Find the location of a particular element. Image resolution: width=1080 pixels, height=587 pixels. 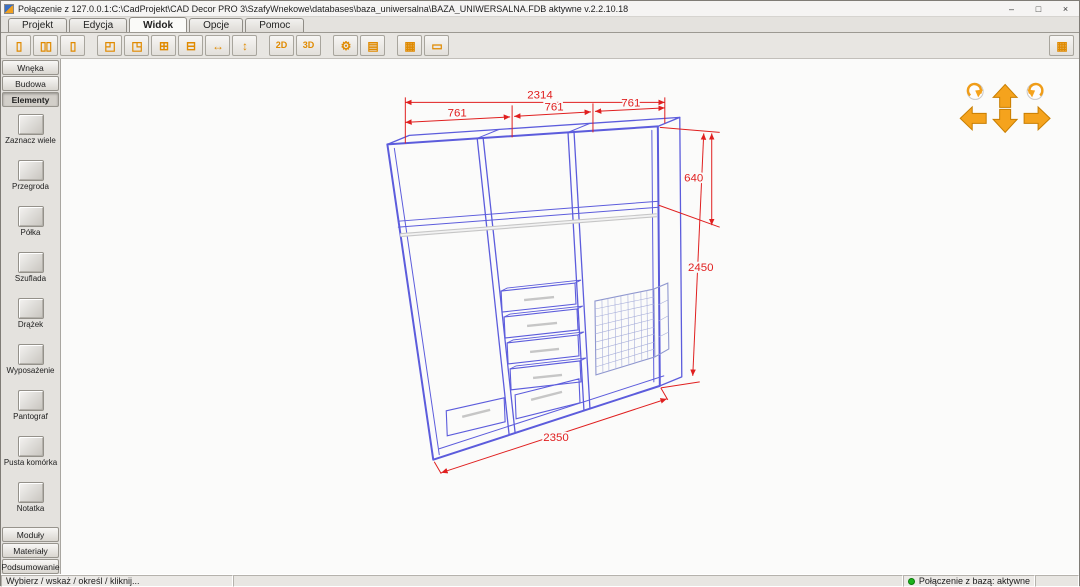

menu-tabstrip: Projekt Edycja Widok Opcje Pomoc is located at coordinates (540, 25).